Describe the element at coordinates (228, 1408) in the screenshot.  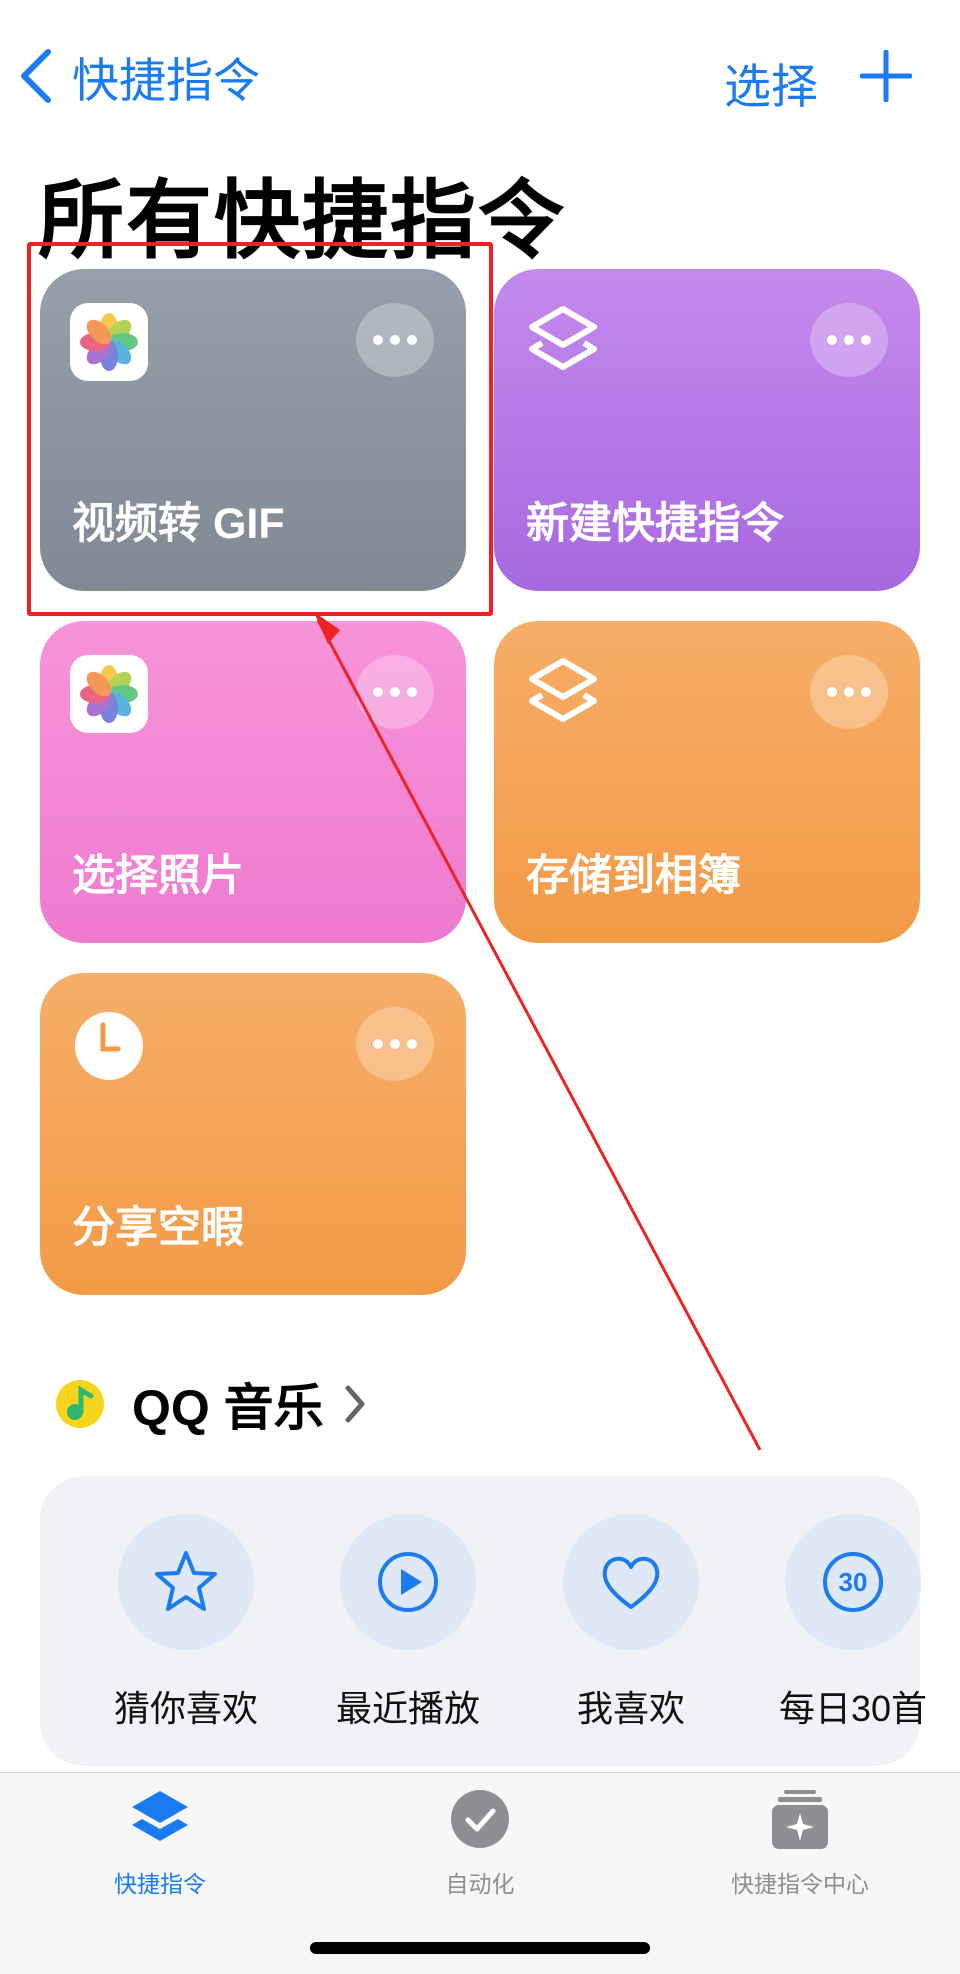
I see `qq-music-title: QQ 音乐` at that location.